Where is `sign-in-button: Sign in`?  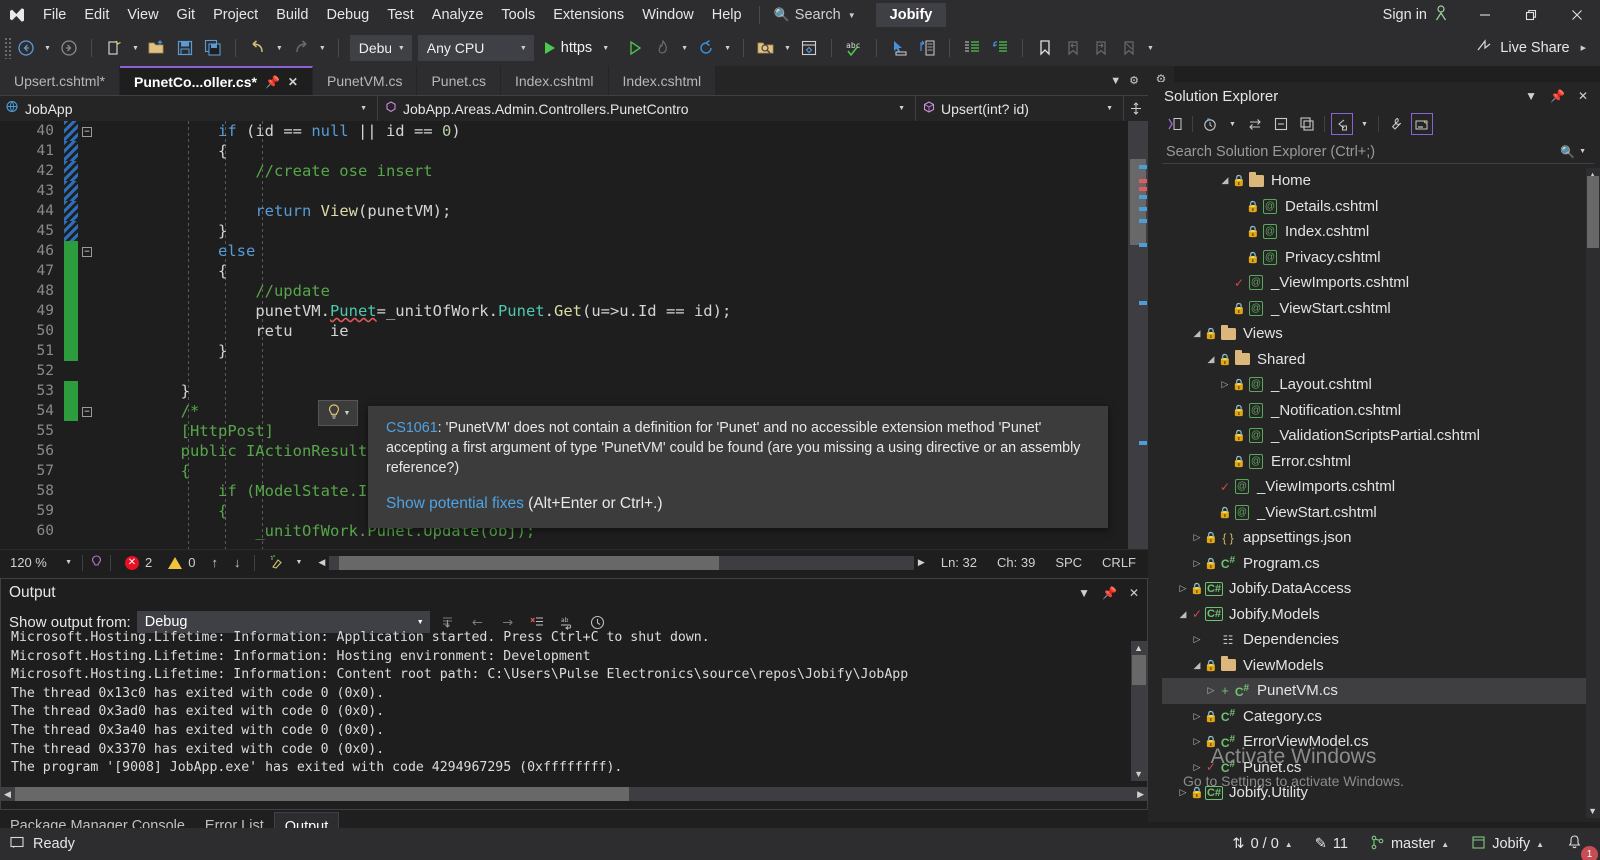
sign-in-button: Sign in is located at coordinates (1415, 15).